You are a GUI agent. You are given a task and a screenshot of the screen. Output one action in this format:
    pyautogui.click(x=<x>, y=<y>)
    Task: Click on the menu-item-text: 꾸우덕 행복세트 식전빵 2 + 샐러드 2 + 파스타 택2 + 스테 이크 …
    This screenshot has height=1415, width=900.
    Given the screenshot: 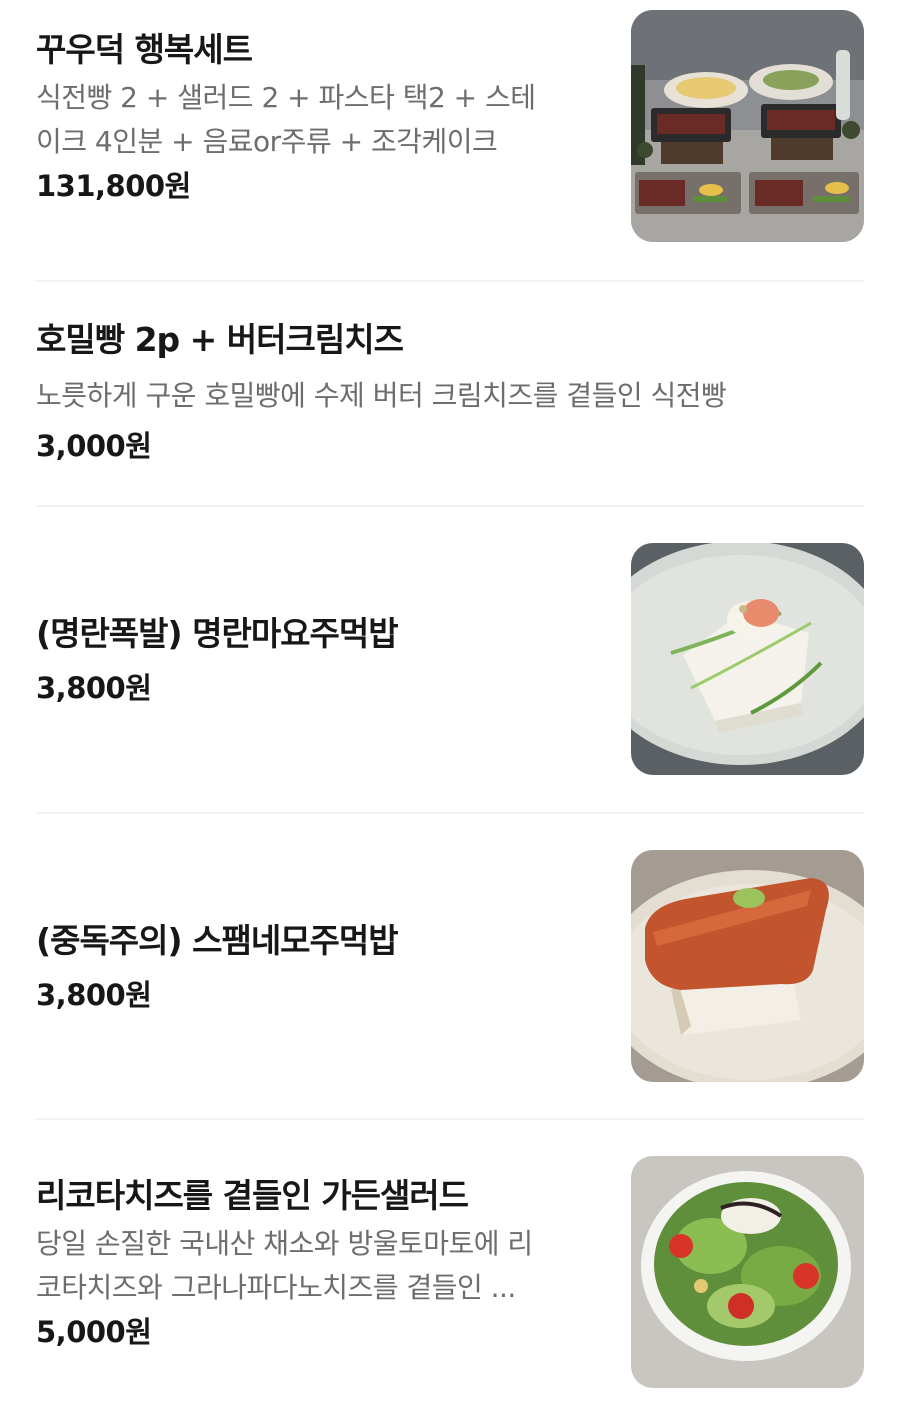 What is the action you would take?
    pyautogui.click(x=321, y=118)
    